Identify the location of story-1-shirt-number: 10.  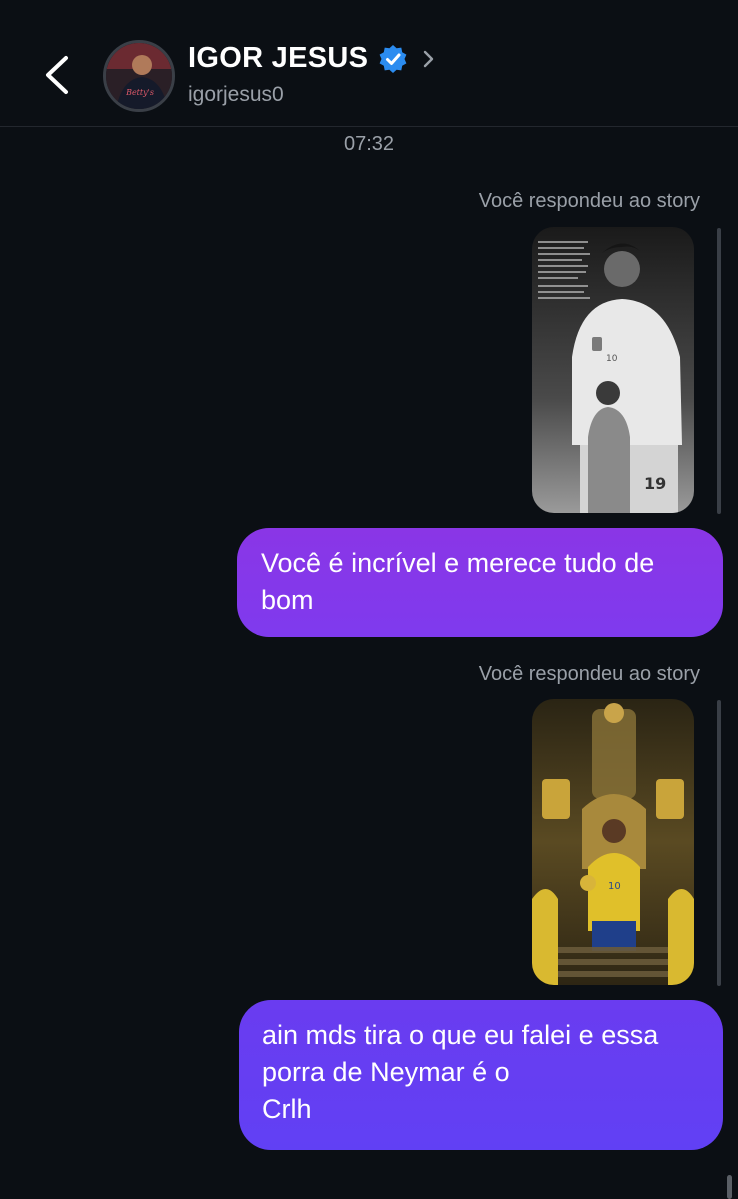
(612, 359).